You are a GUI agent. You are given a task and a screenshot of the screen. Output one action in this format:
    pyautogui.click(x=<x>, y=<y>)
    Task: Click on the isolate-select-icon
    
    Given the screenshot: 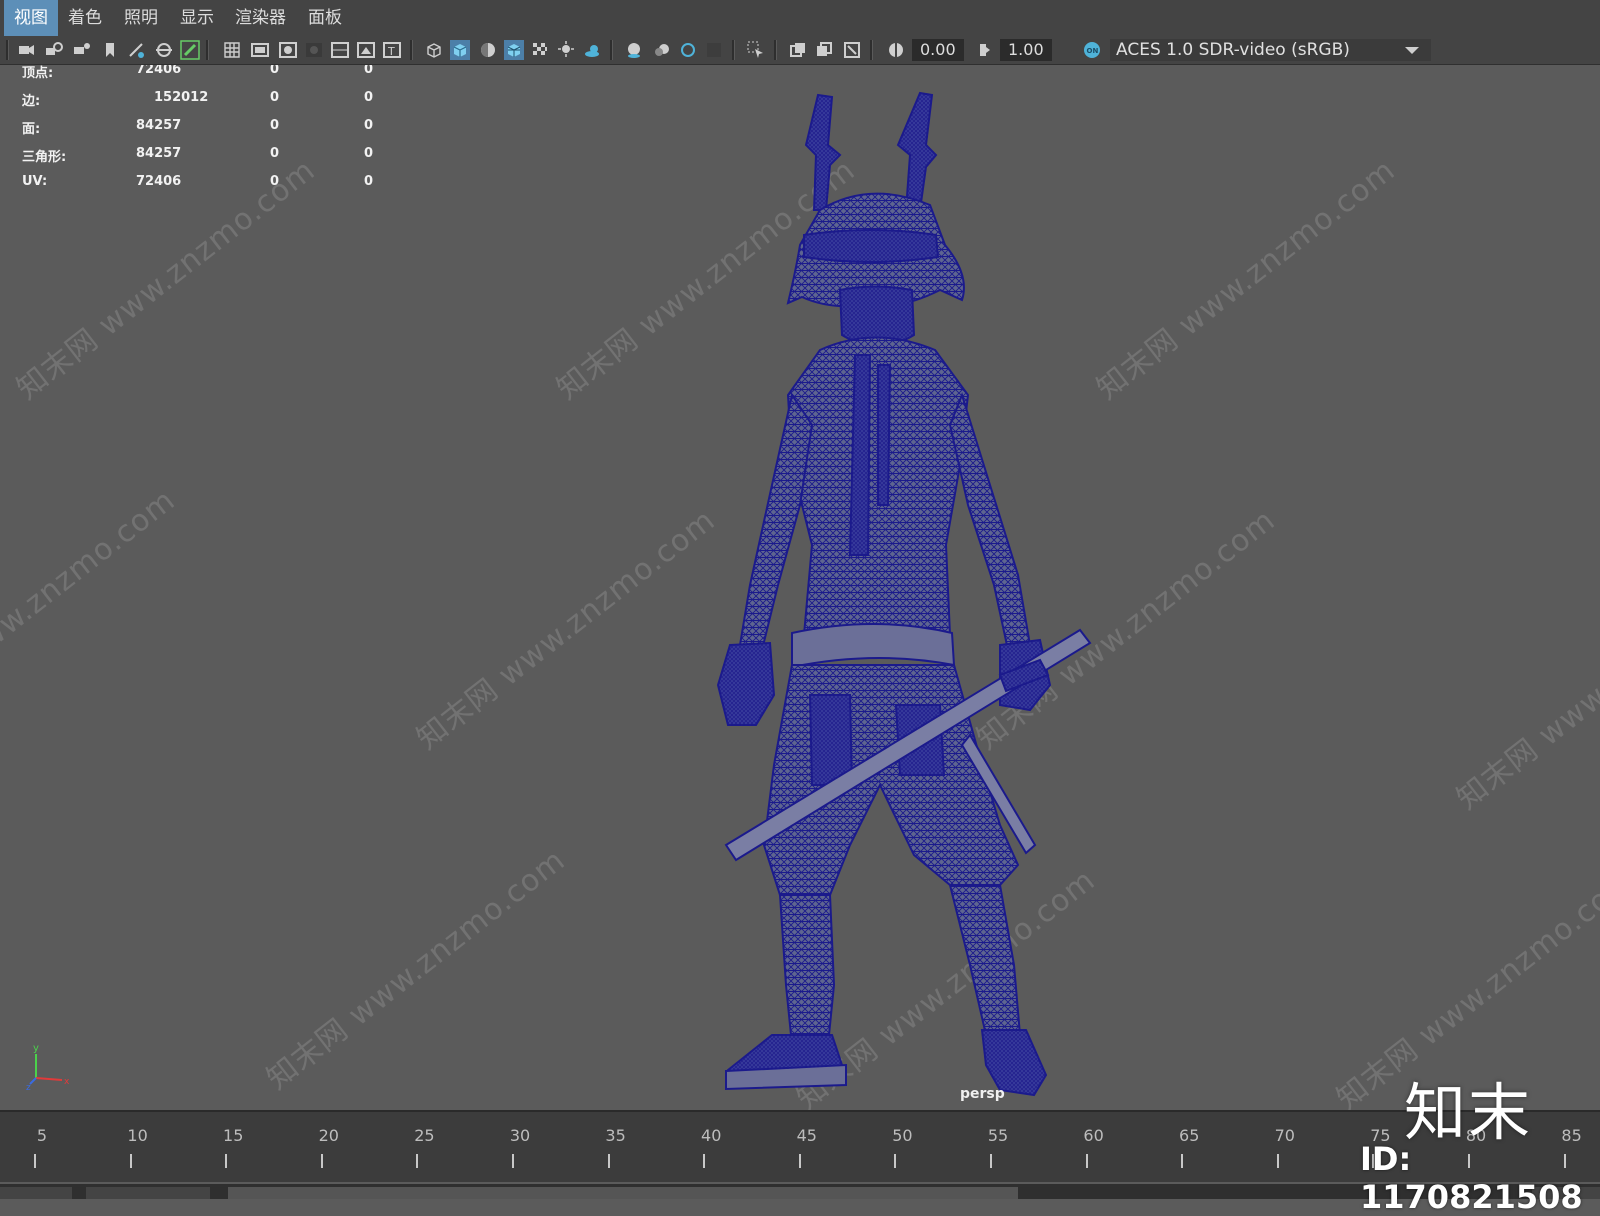 What is the action you would take?
    pyautogui.click(x=756, y=50)
    